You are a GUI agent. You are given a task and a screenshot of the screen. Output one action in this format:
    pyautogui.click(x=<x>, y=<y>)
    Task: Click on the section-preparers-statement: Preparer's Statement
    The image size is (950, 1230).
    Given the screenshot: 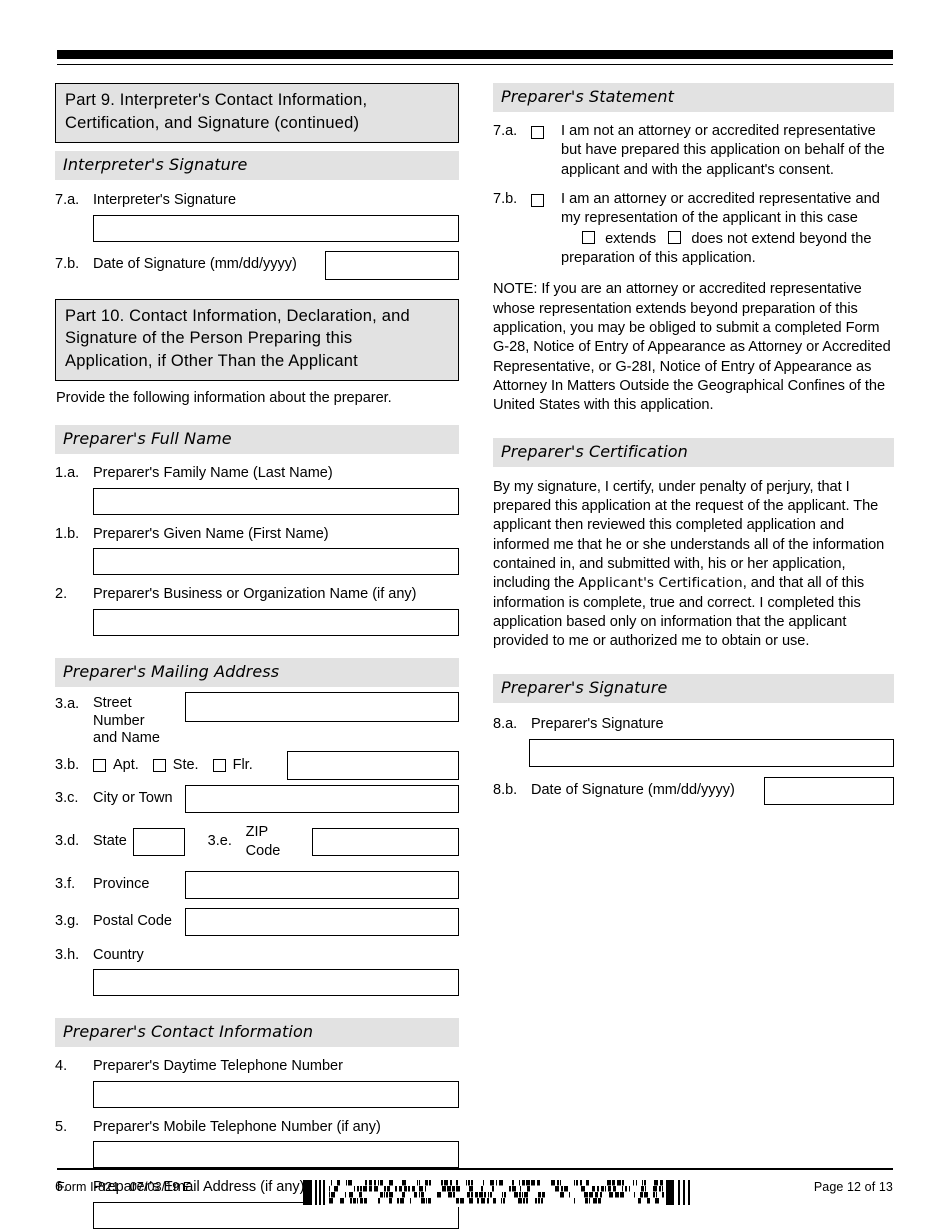 What is the action you would take?
    pyautogui.click(x=693, y=97)
    